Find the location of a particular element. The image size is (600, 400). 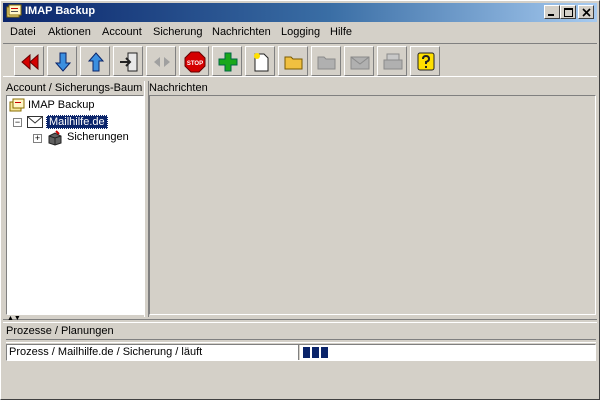

folder-disabled-icon is located at coordinates (326, 63).